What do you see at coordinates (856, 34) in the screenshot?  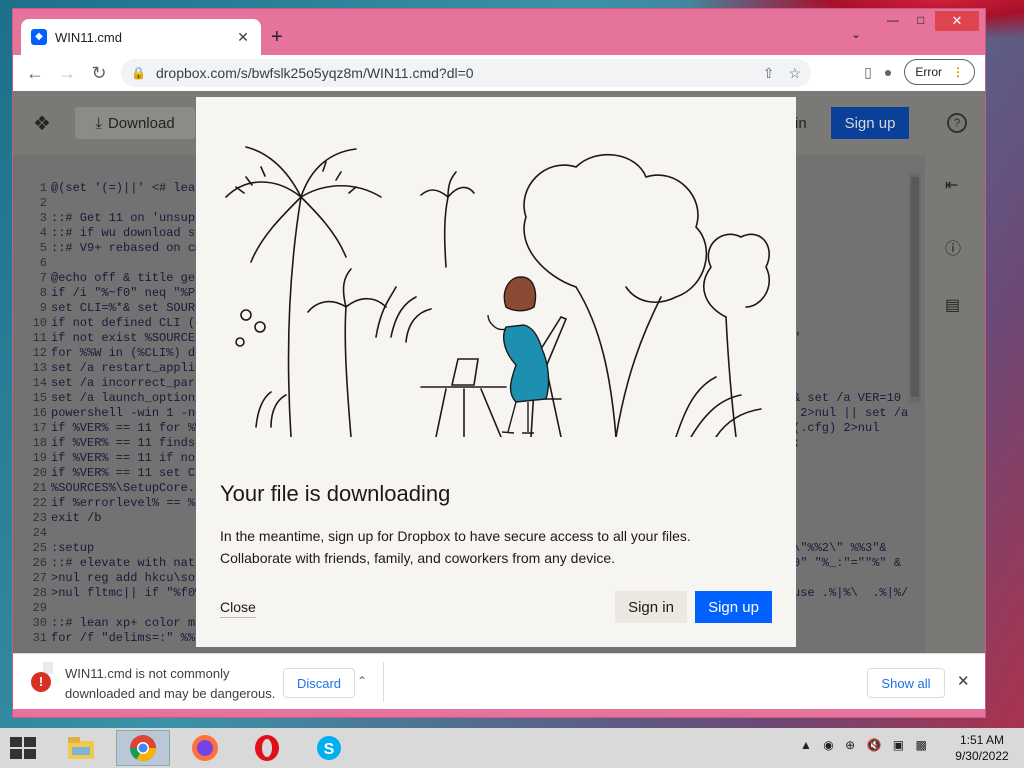 I see `chevron-down-icon: ⌄` at bounding box center [856, 34].